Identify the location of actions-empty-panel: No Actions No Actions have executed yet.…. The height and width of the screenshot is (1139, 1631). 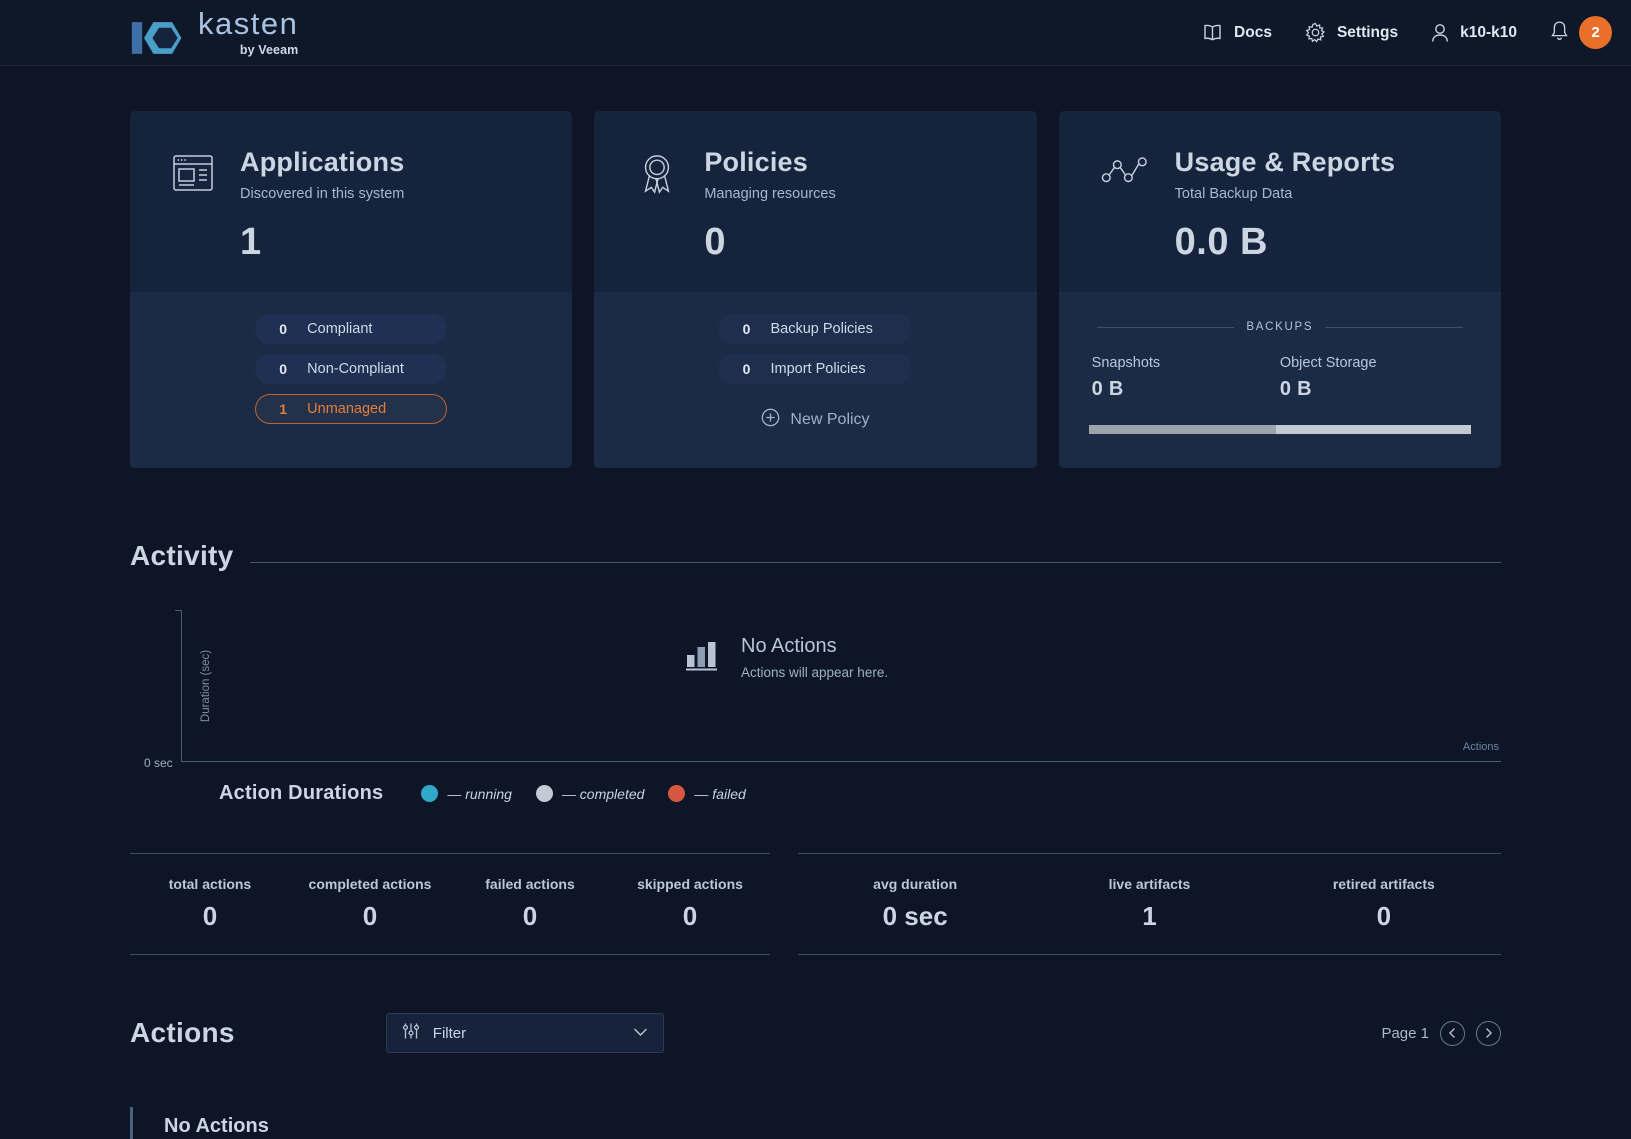
(815, 1123).